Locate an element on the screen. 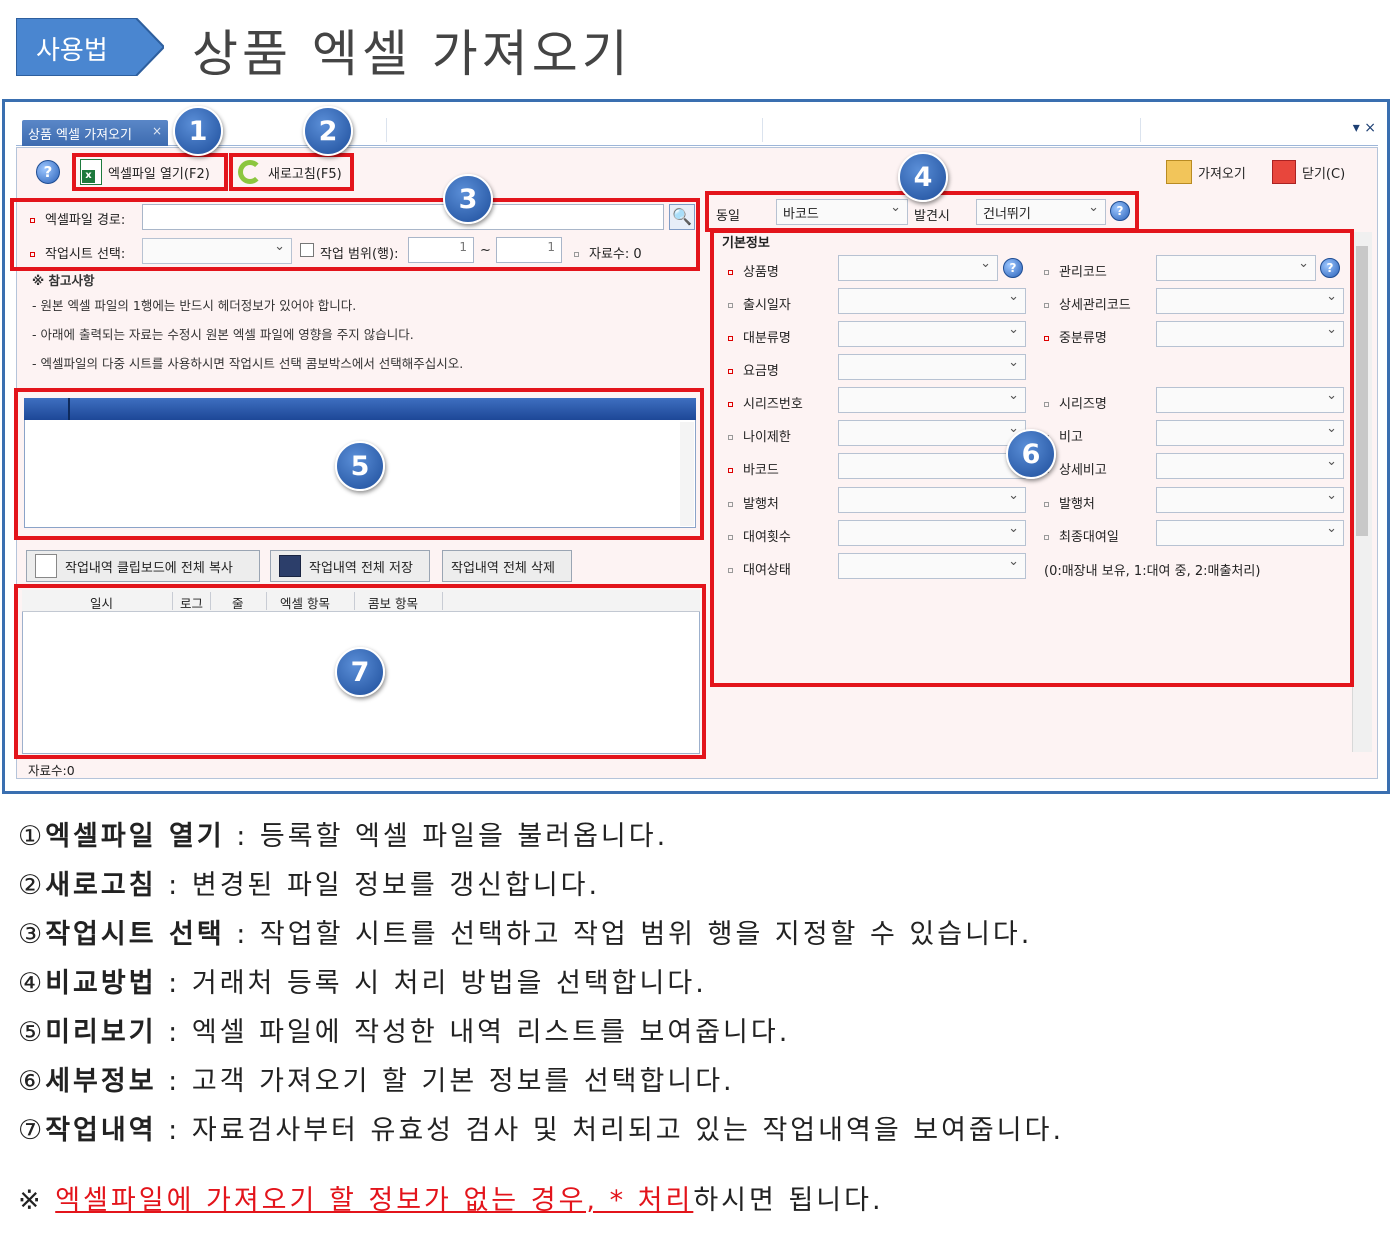 The width and height of the screenshot is (1392, 1237). page-title: 상품 엑셀 가져오기 is located at coordinates (412, 54).